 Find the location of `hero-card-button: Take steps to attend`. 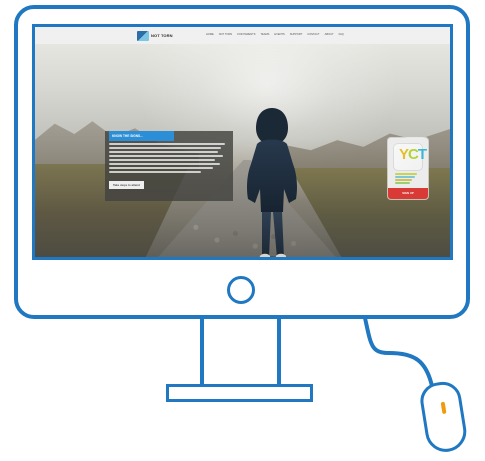

hero-card-button: Take steps to attend is located at coordinates (126, 185).